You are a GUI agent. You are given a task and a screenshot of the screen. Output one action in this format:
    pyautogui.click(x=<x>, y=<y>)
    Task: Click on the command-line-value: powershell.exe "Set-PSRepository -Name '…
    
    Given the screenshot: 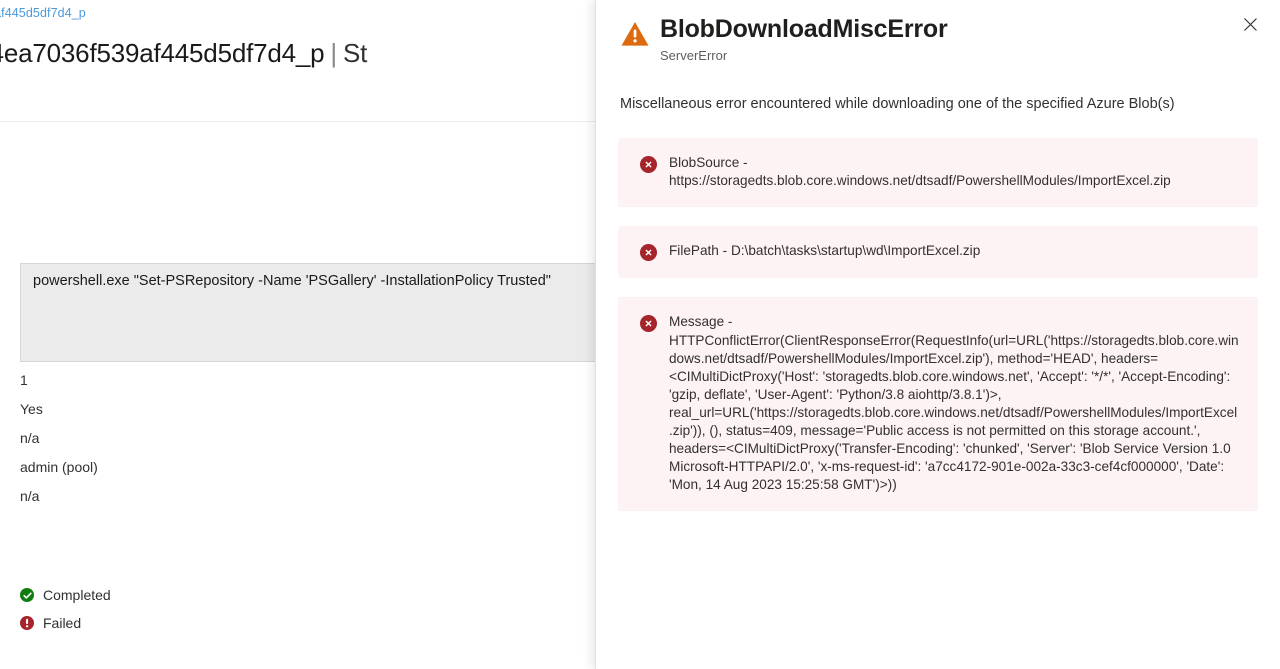 What is the action you would take?
    pyautogui.click(x=292, y=281)
    